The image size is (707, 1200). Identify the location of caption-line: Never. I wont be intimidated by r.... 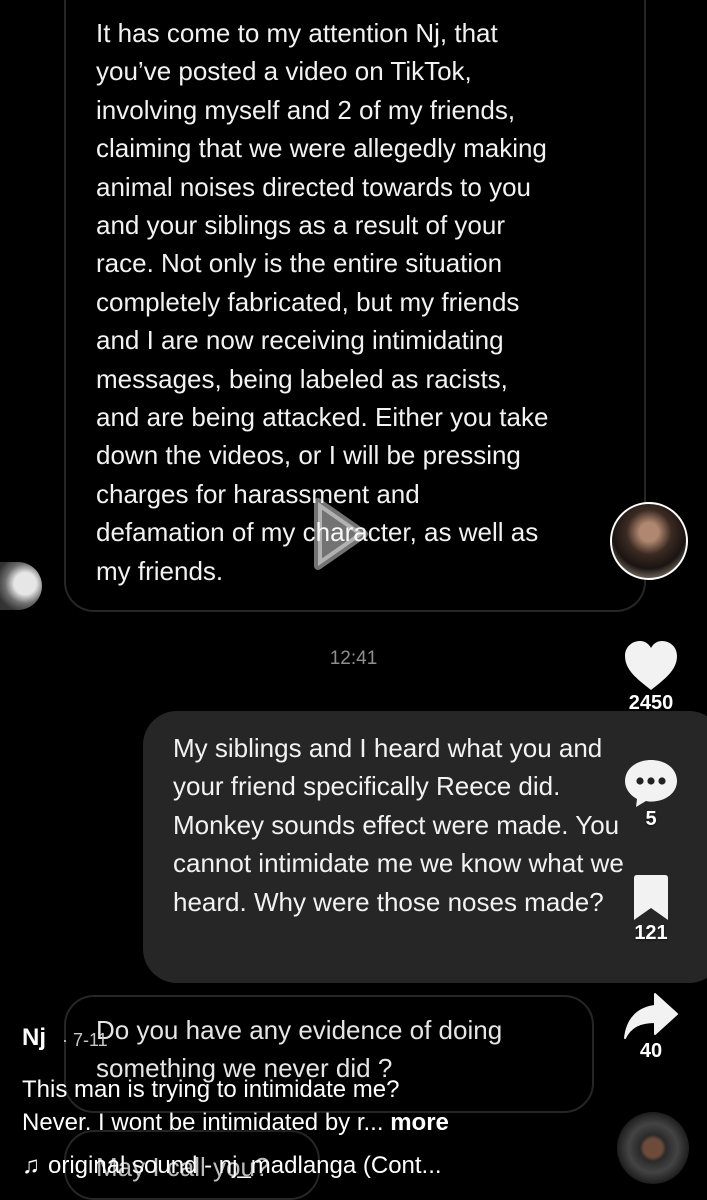
(203, 1122).